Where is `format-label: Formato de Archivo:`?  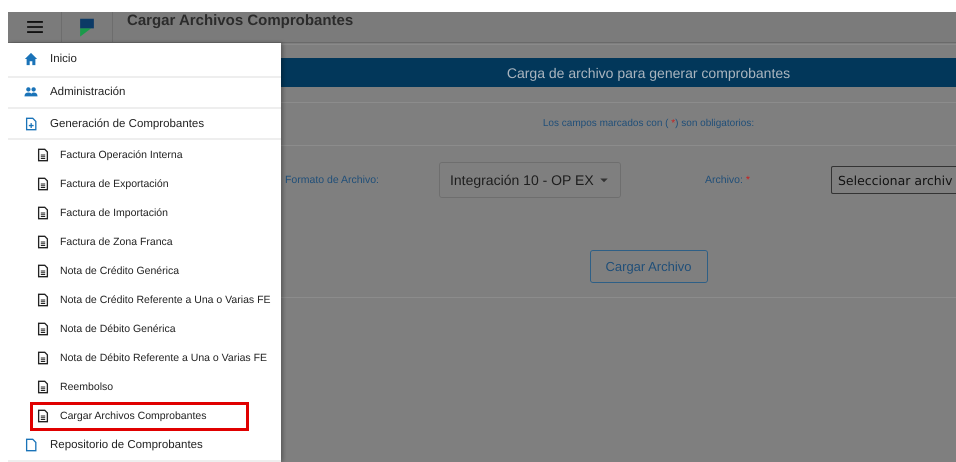
format-label: Formato de Archivo: is located at coordinates (332, 180).